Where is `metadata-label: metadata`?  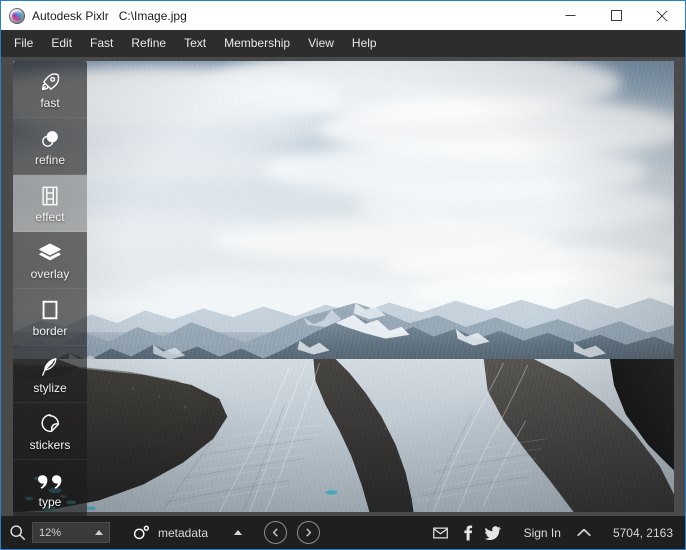 metadata-label: metadata is located at coordinates (183, 533).